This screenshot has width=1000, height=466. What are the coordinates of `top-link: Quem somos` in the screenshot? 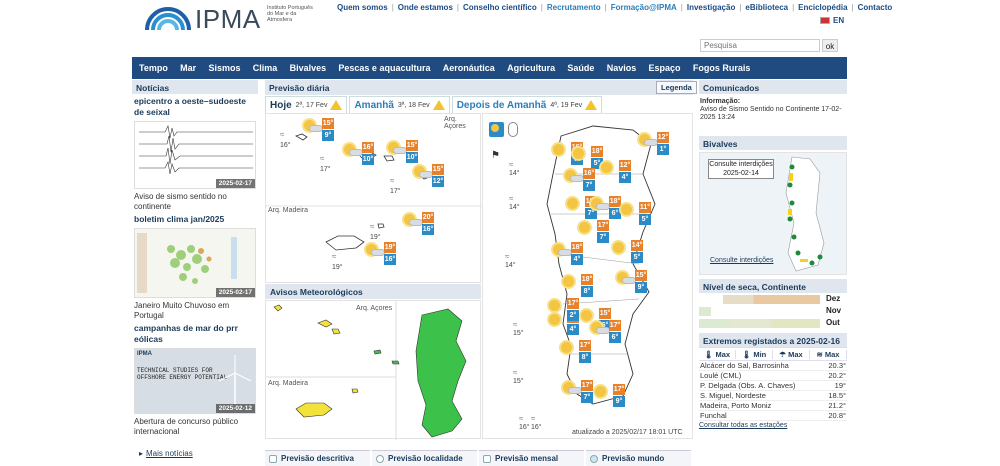 It's located at (362, 8).